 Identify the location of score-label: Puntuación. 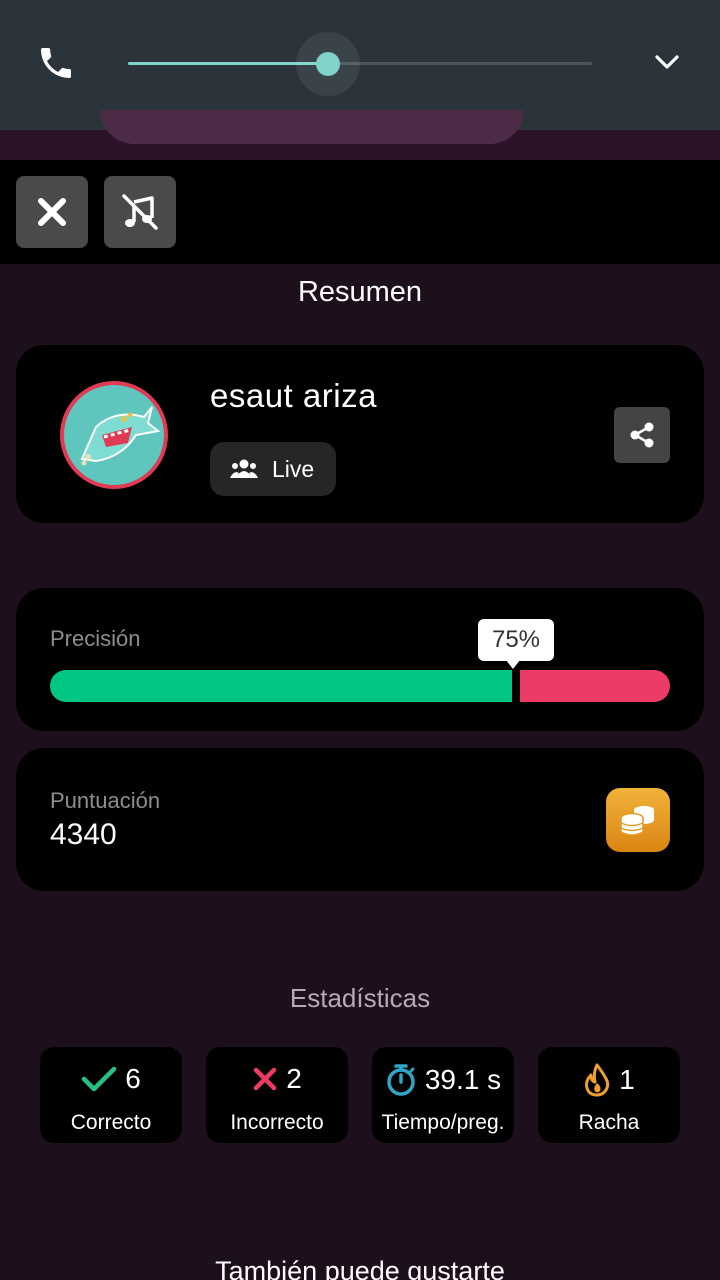
(105, 800).